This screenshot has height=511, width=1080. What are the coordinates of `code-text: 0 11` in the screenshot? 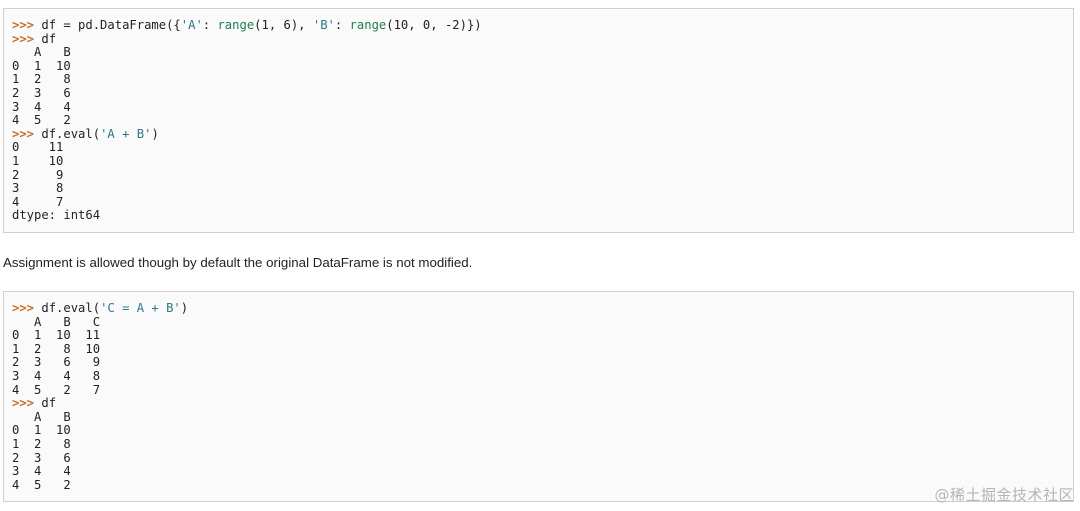 It's located at (38, 147).